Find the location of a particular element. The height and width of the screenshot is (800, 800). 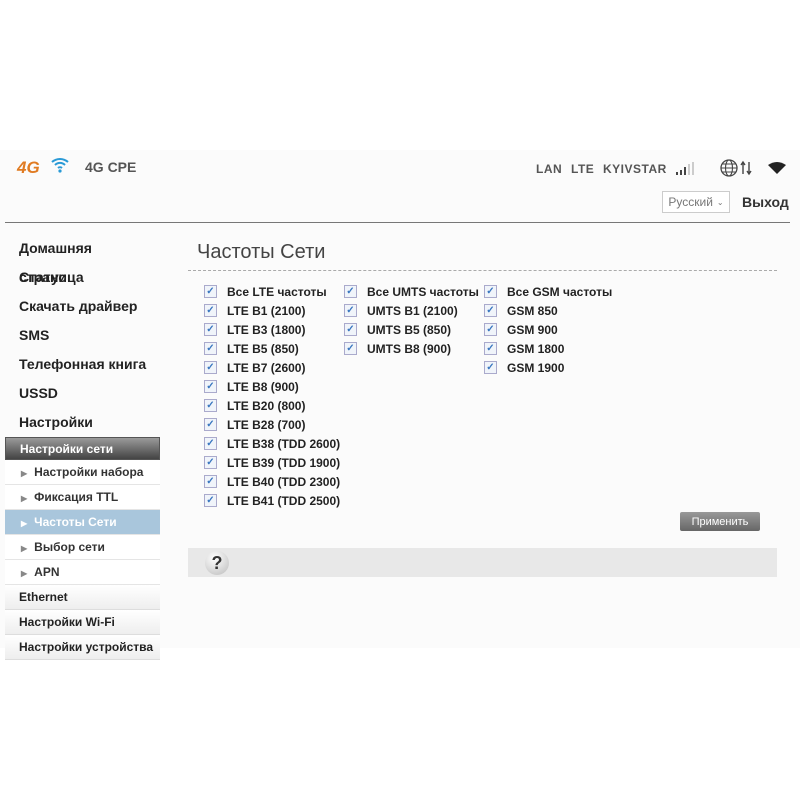

title-divider is located at coordinates (482, 270).